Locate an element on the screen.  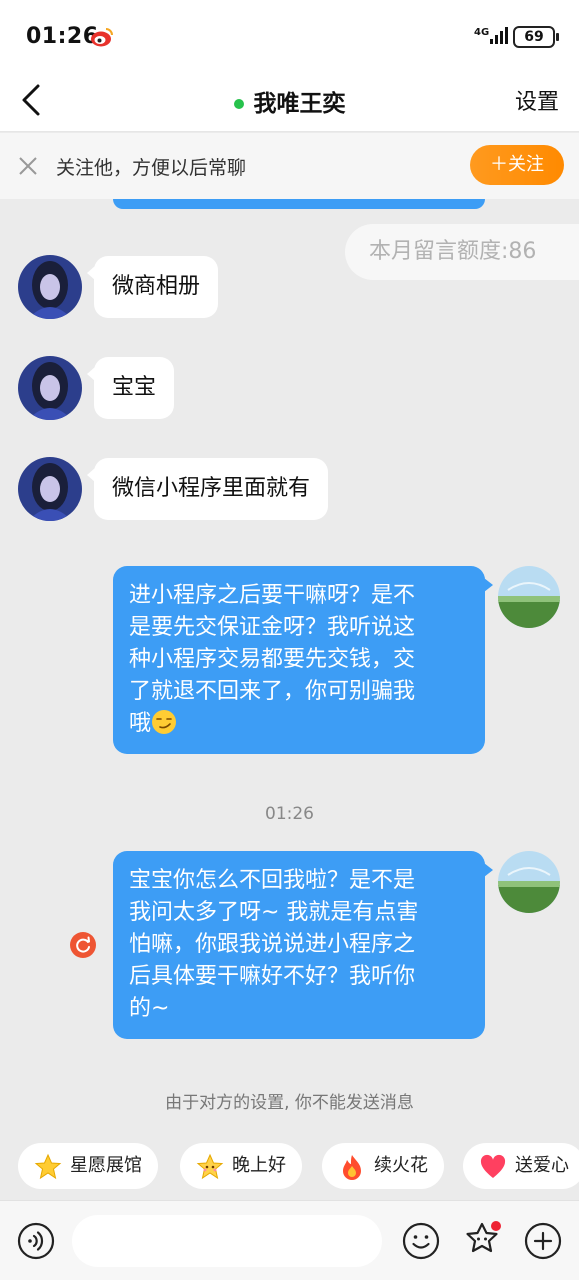
quick-action-chip: 晚上好 is located at coordinates (241, 1166).